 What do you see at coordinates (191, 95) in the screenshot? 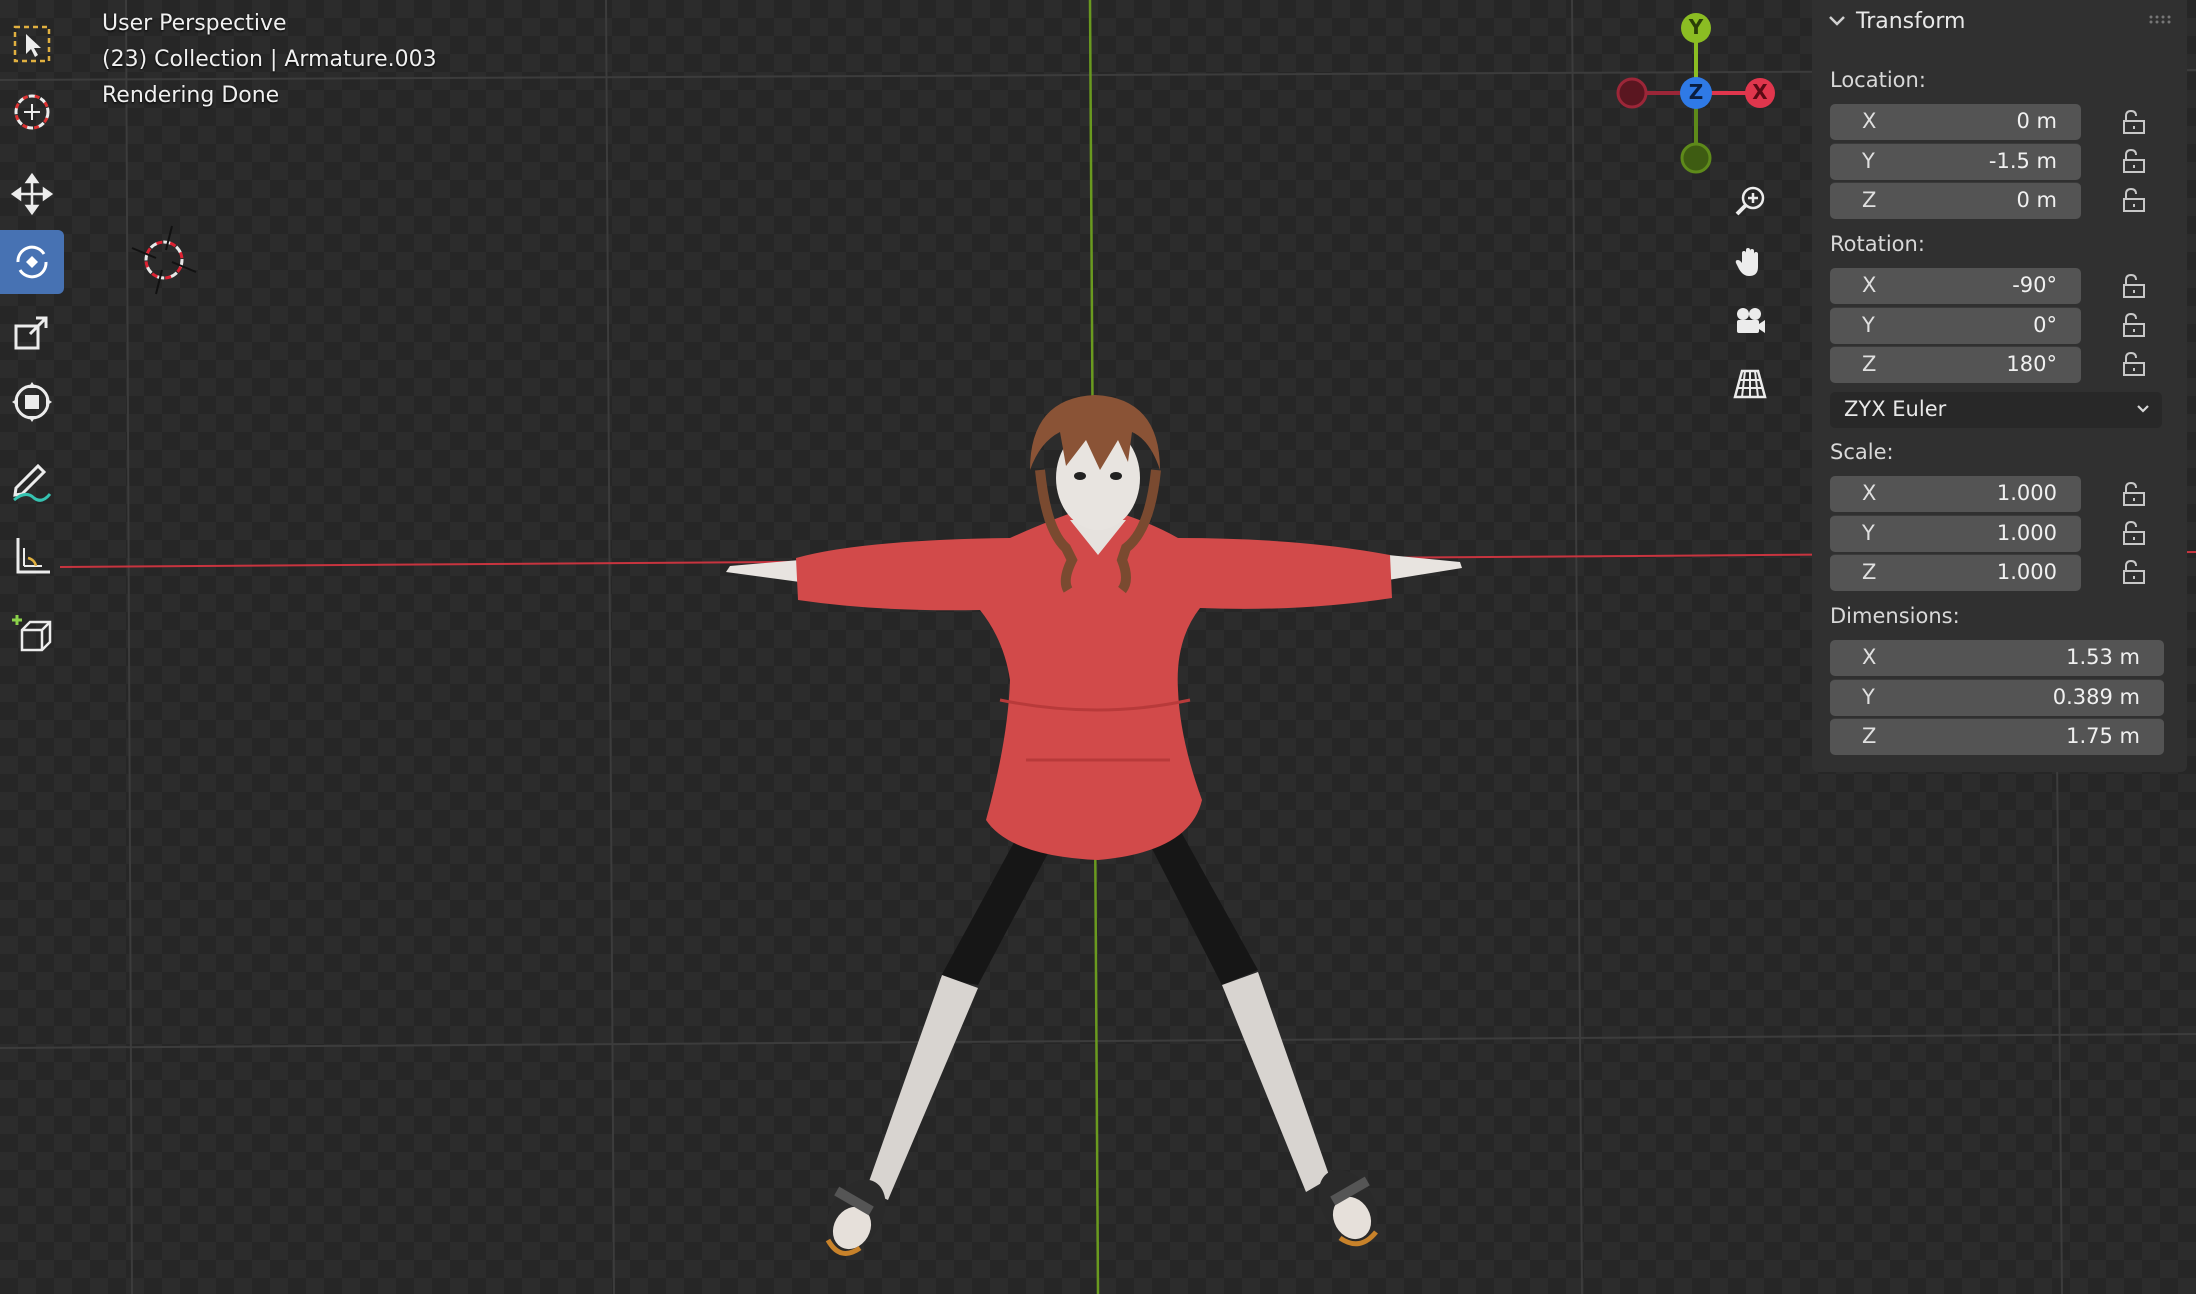
I see `viewport-render-status: Rendering Done` at bounding box center [191, 95].